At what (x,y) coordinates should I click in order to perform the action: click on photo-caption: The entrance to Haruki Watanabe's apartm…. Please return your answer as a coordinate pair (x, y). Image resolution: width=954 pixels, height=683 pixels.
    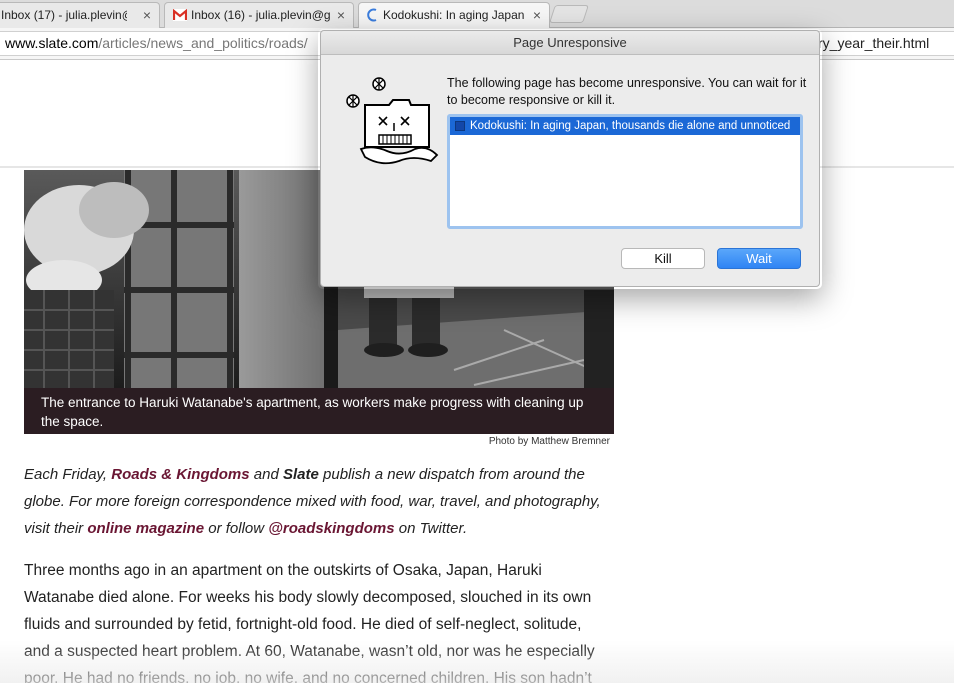
    Looking at the image, I should click on (319, 411).